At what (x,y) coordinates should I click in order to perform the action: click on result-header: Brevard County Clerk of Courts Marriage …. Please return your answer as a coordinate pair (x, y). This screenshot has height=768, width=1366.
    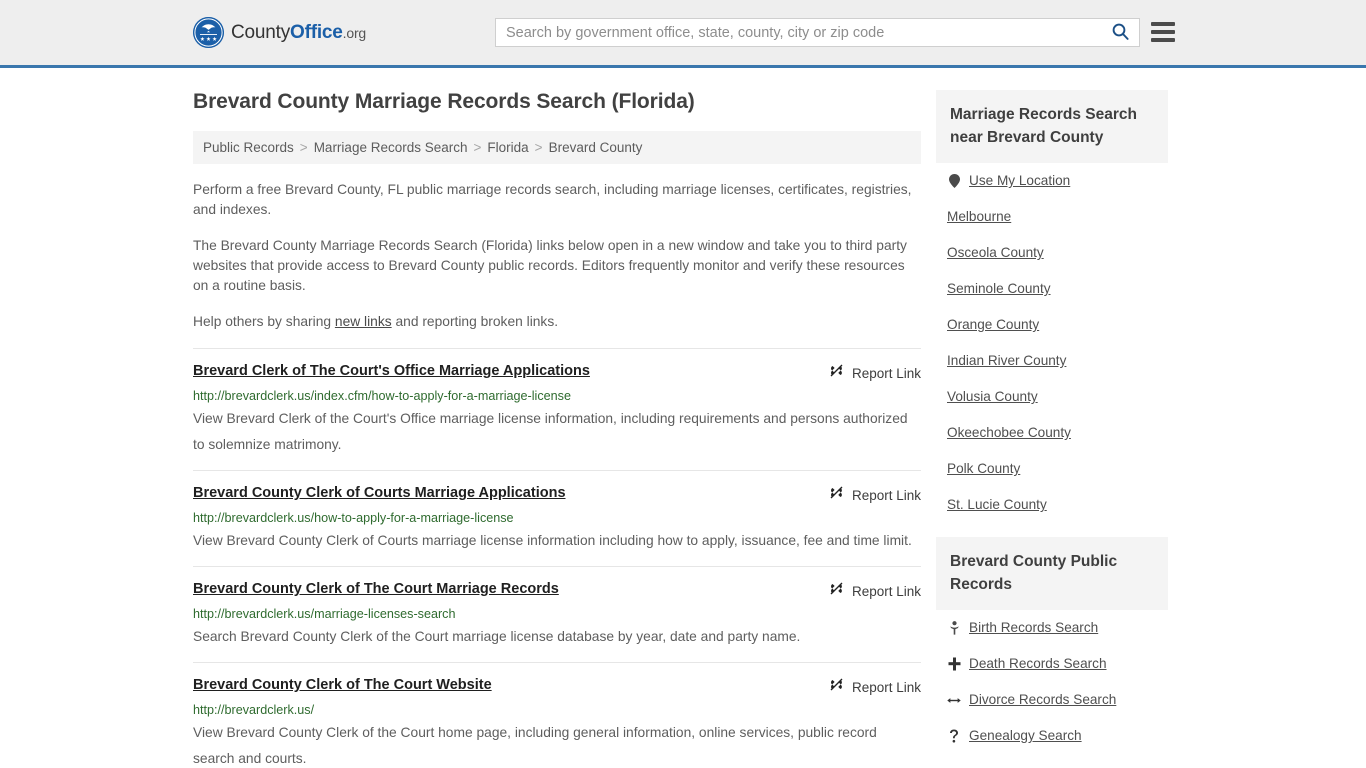
    Looking at the image, I should click on (557, 494).